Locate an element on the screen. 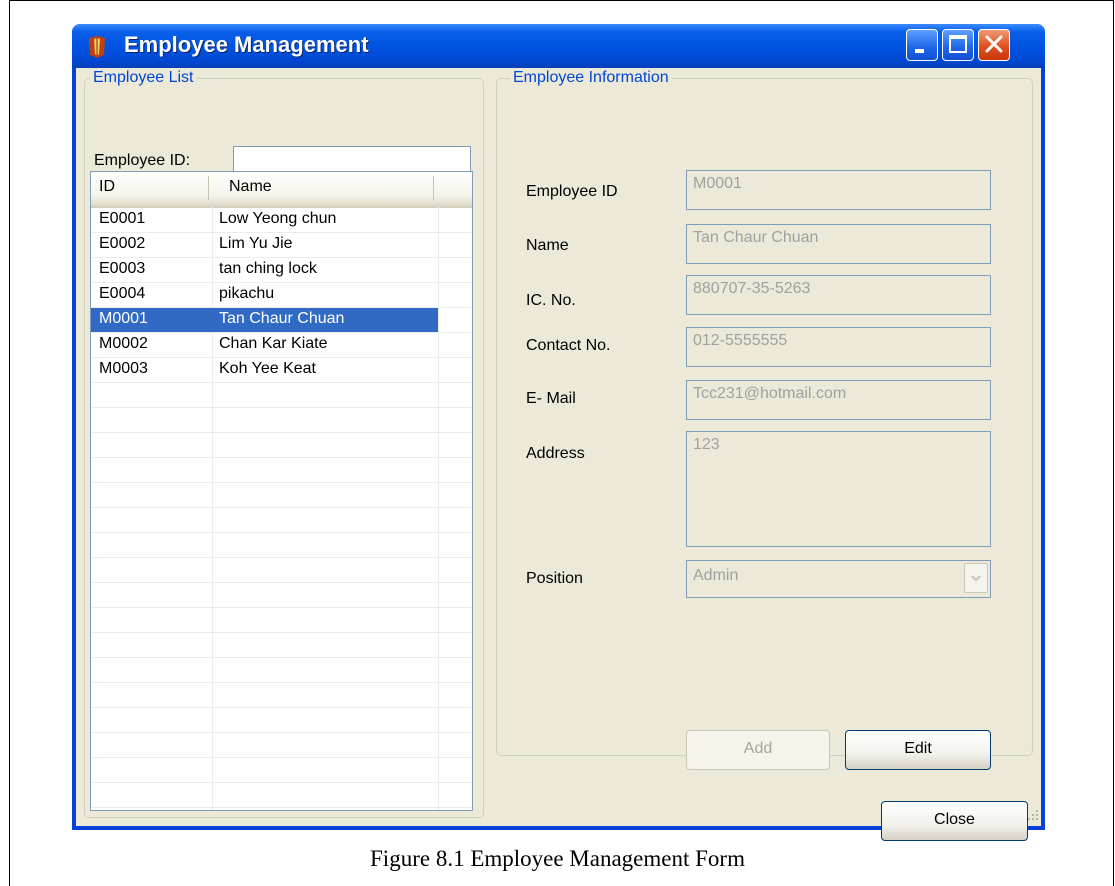 The height and width of the screenshot is (886, 1115). minimize-button is located at coordinates (922, 45).